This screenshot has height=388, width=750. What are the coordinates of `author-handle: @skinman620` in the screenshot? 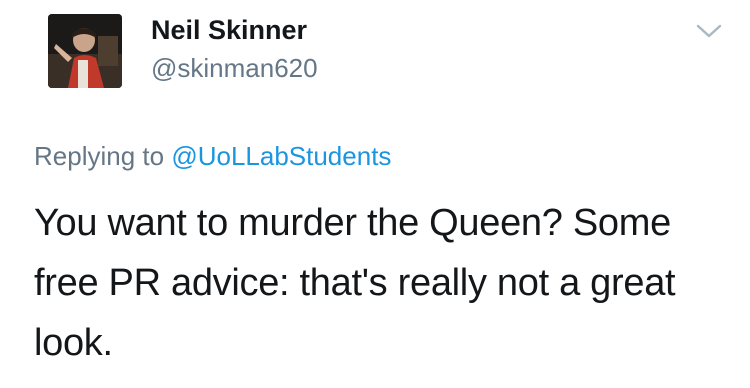 It's located at (234, 68).